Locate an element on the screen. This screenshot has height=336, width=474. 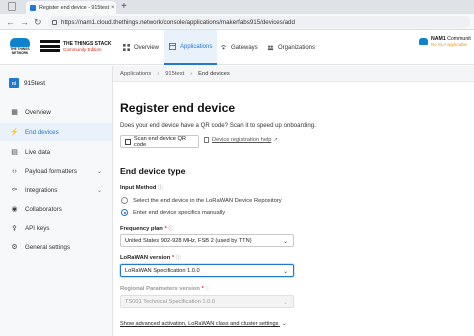
help-link-text: Device registration help is located at coordinates (242, 140).